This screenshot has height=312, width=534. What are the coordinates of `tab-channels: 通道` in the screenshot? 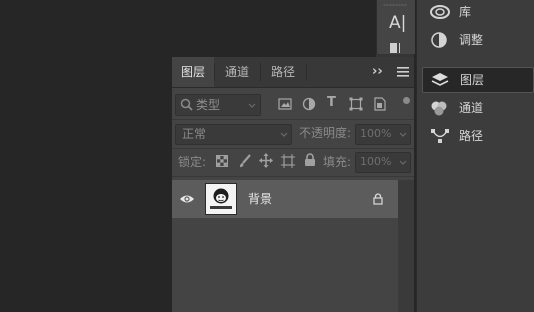 It's located at (237, 72).